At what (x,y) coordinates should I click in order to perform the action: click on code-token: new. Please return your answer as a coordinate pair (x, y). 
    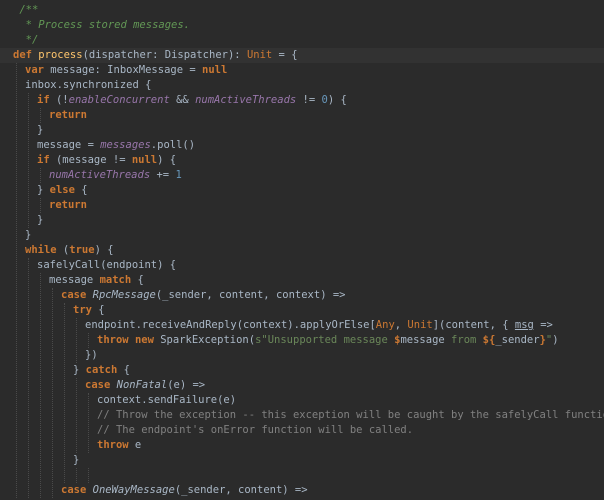
    Looking at the image, I should click on (144, 340).